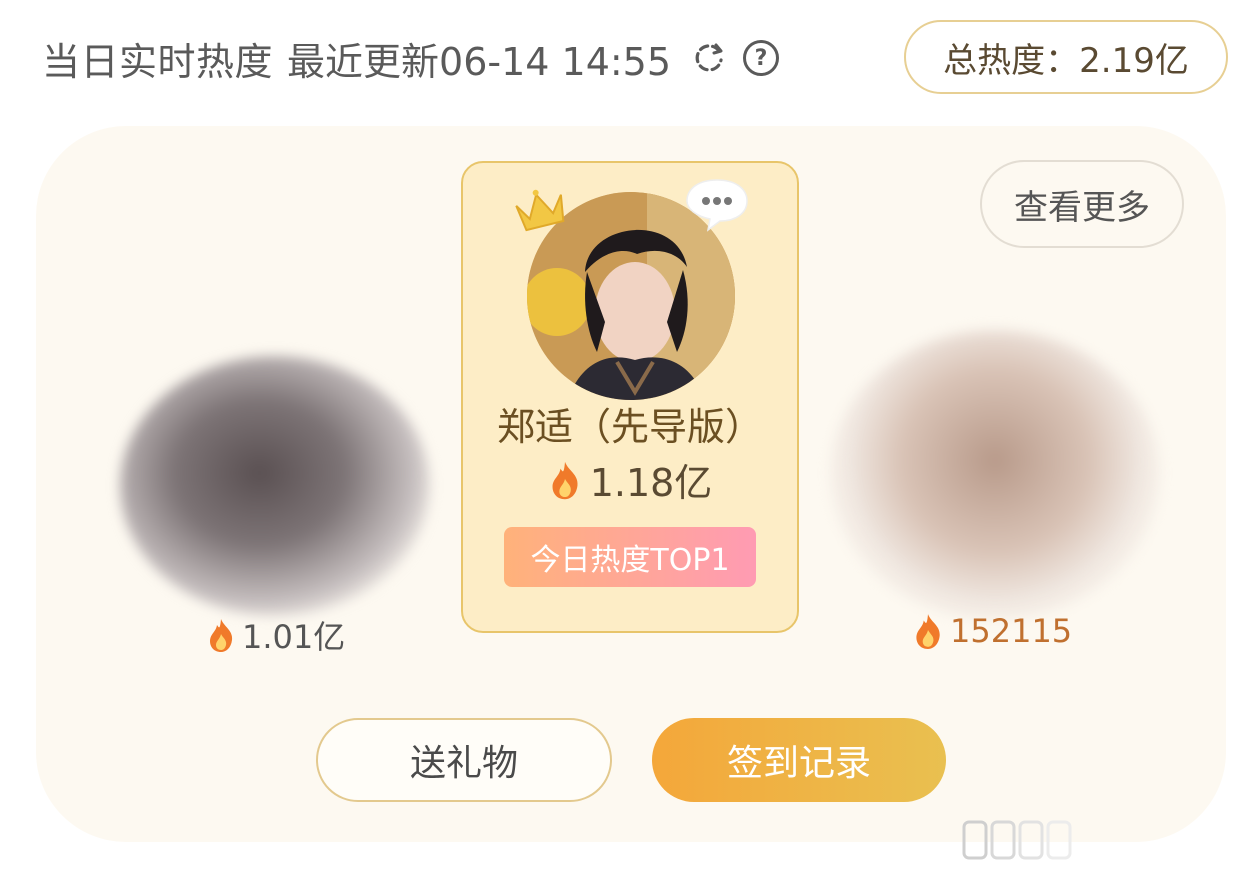 The height and width of the screenshot is (876, 1260). I want to click on right-heat: 152115, so click(992, 631).